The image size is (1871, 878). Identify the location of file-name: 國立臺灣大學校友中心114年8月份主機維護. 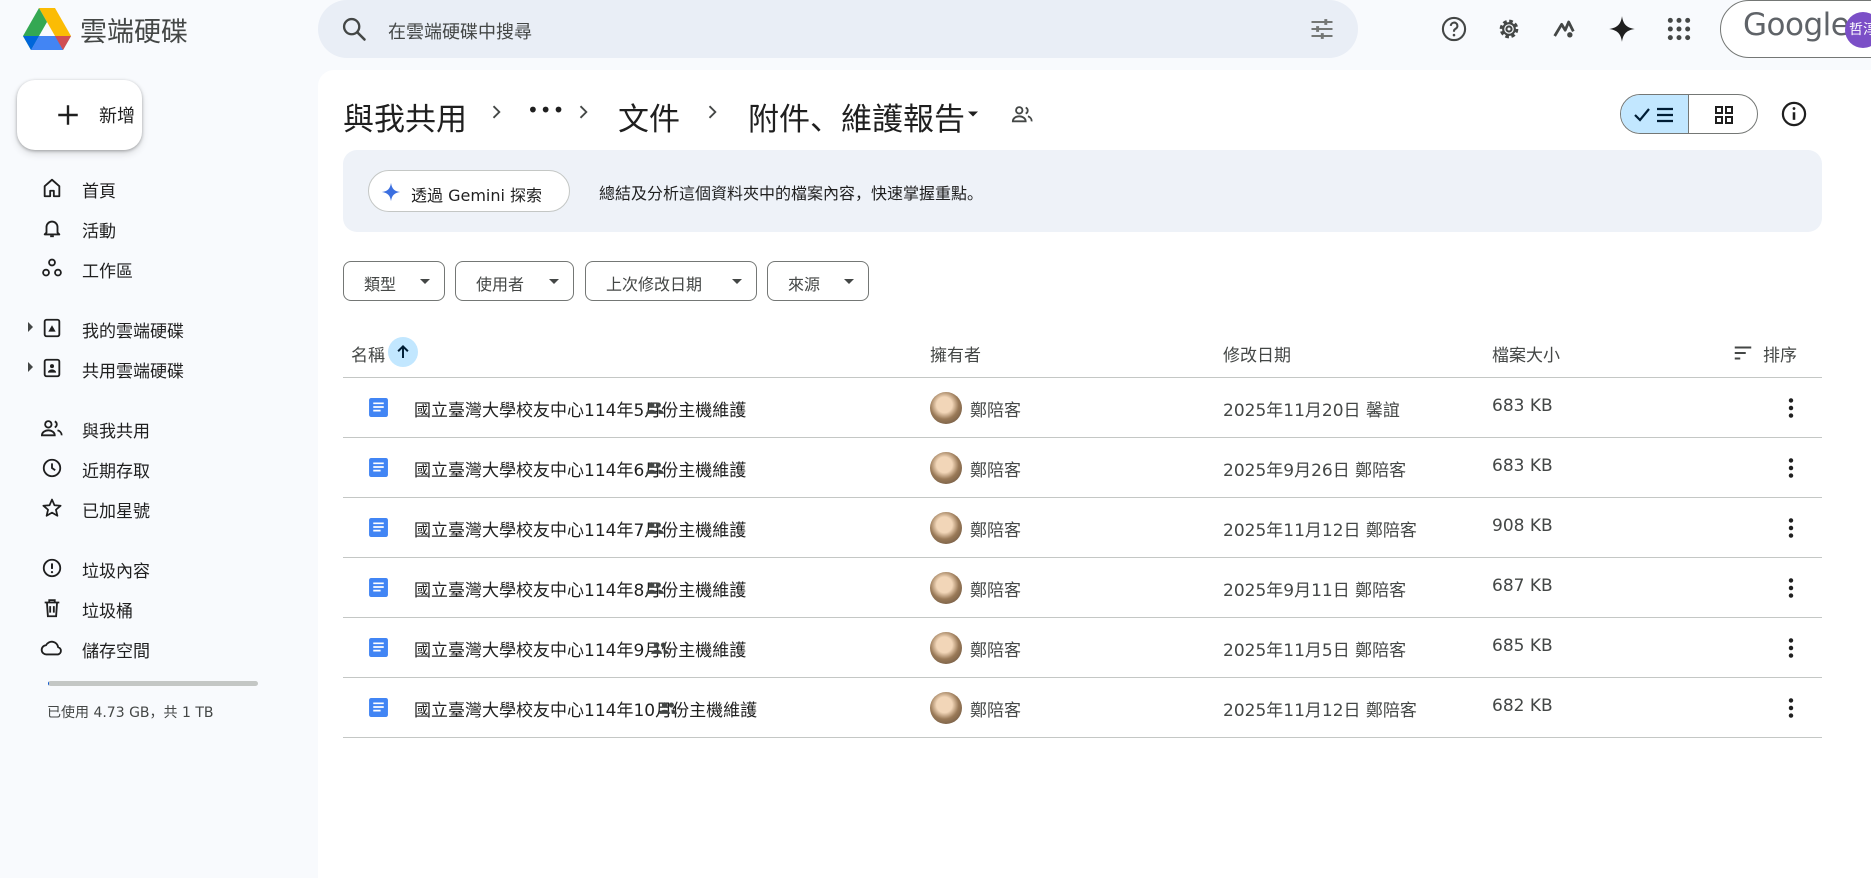
(580, 588).